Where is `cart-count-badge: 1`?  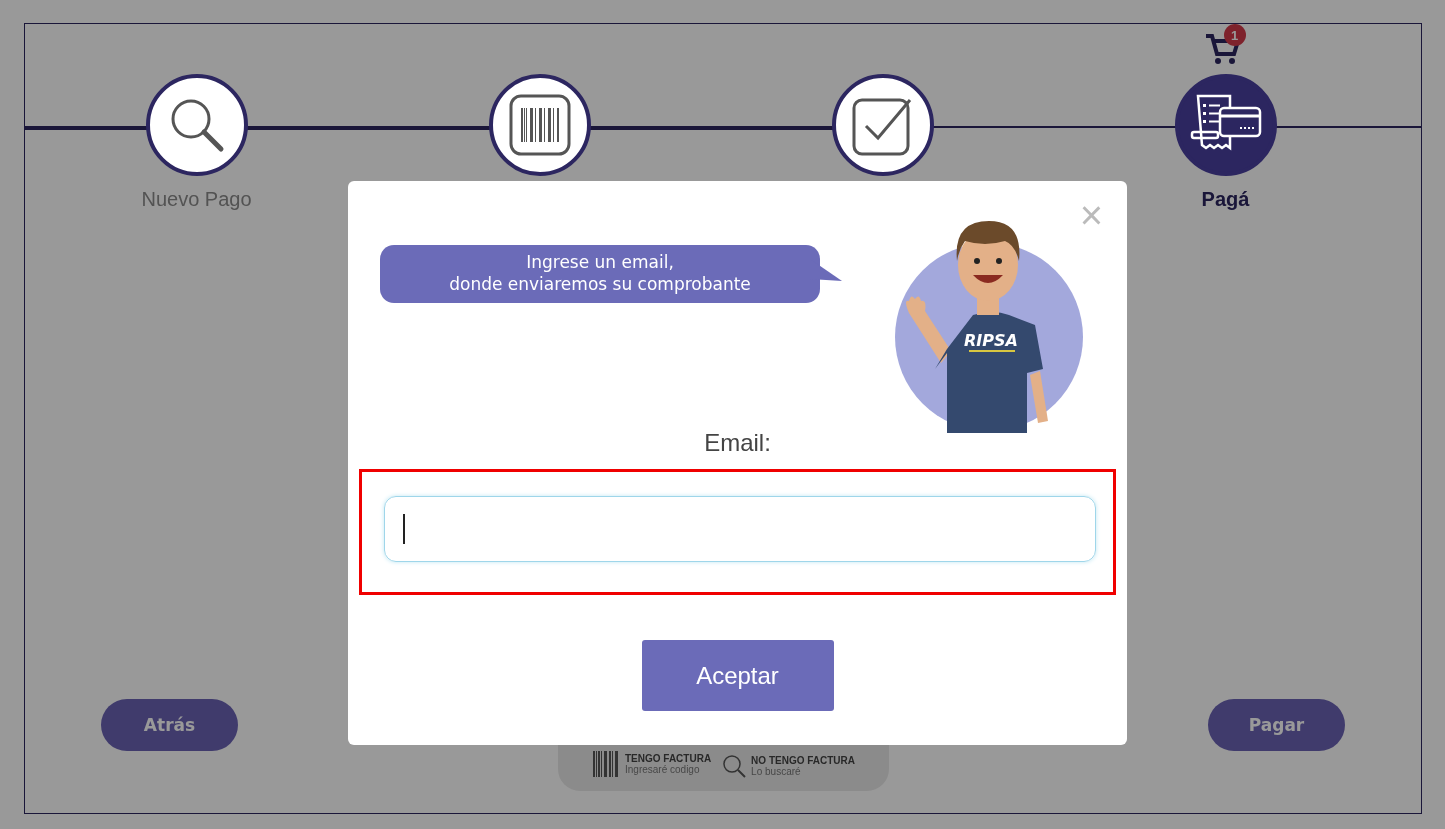 cart-count-badge: 1 is located at coordinates (1234, 35).